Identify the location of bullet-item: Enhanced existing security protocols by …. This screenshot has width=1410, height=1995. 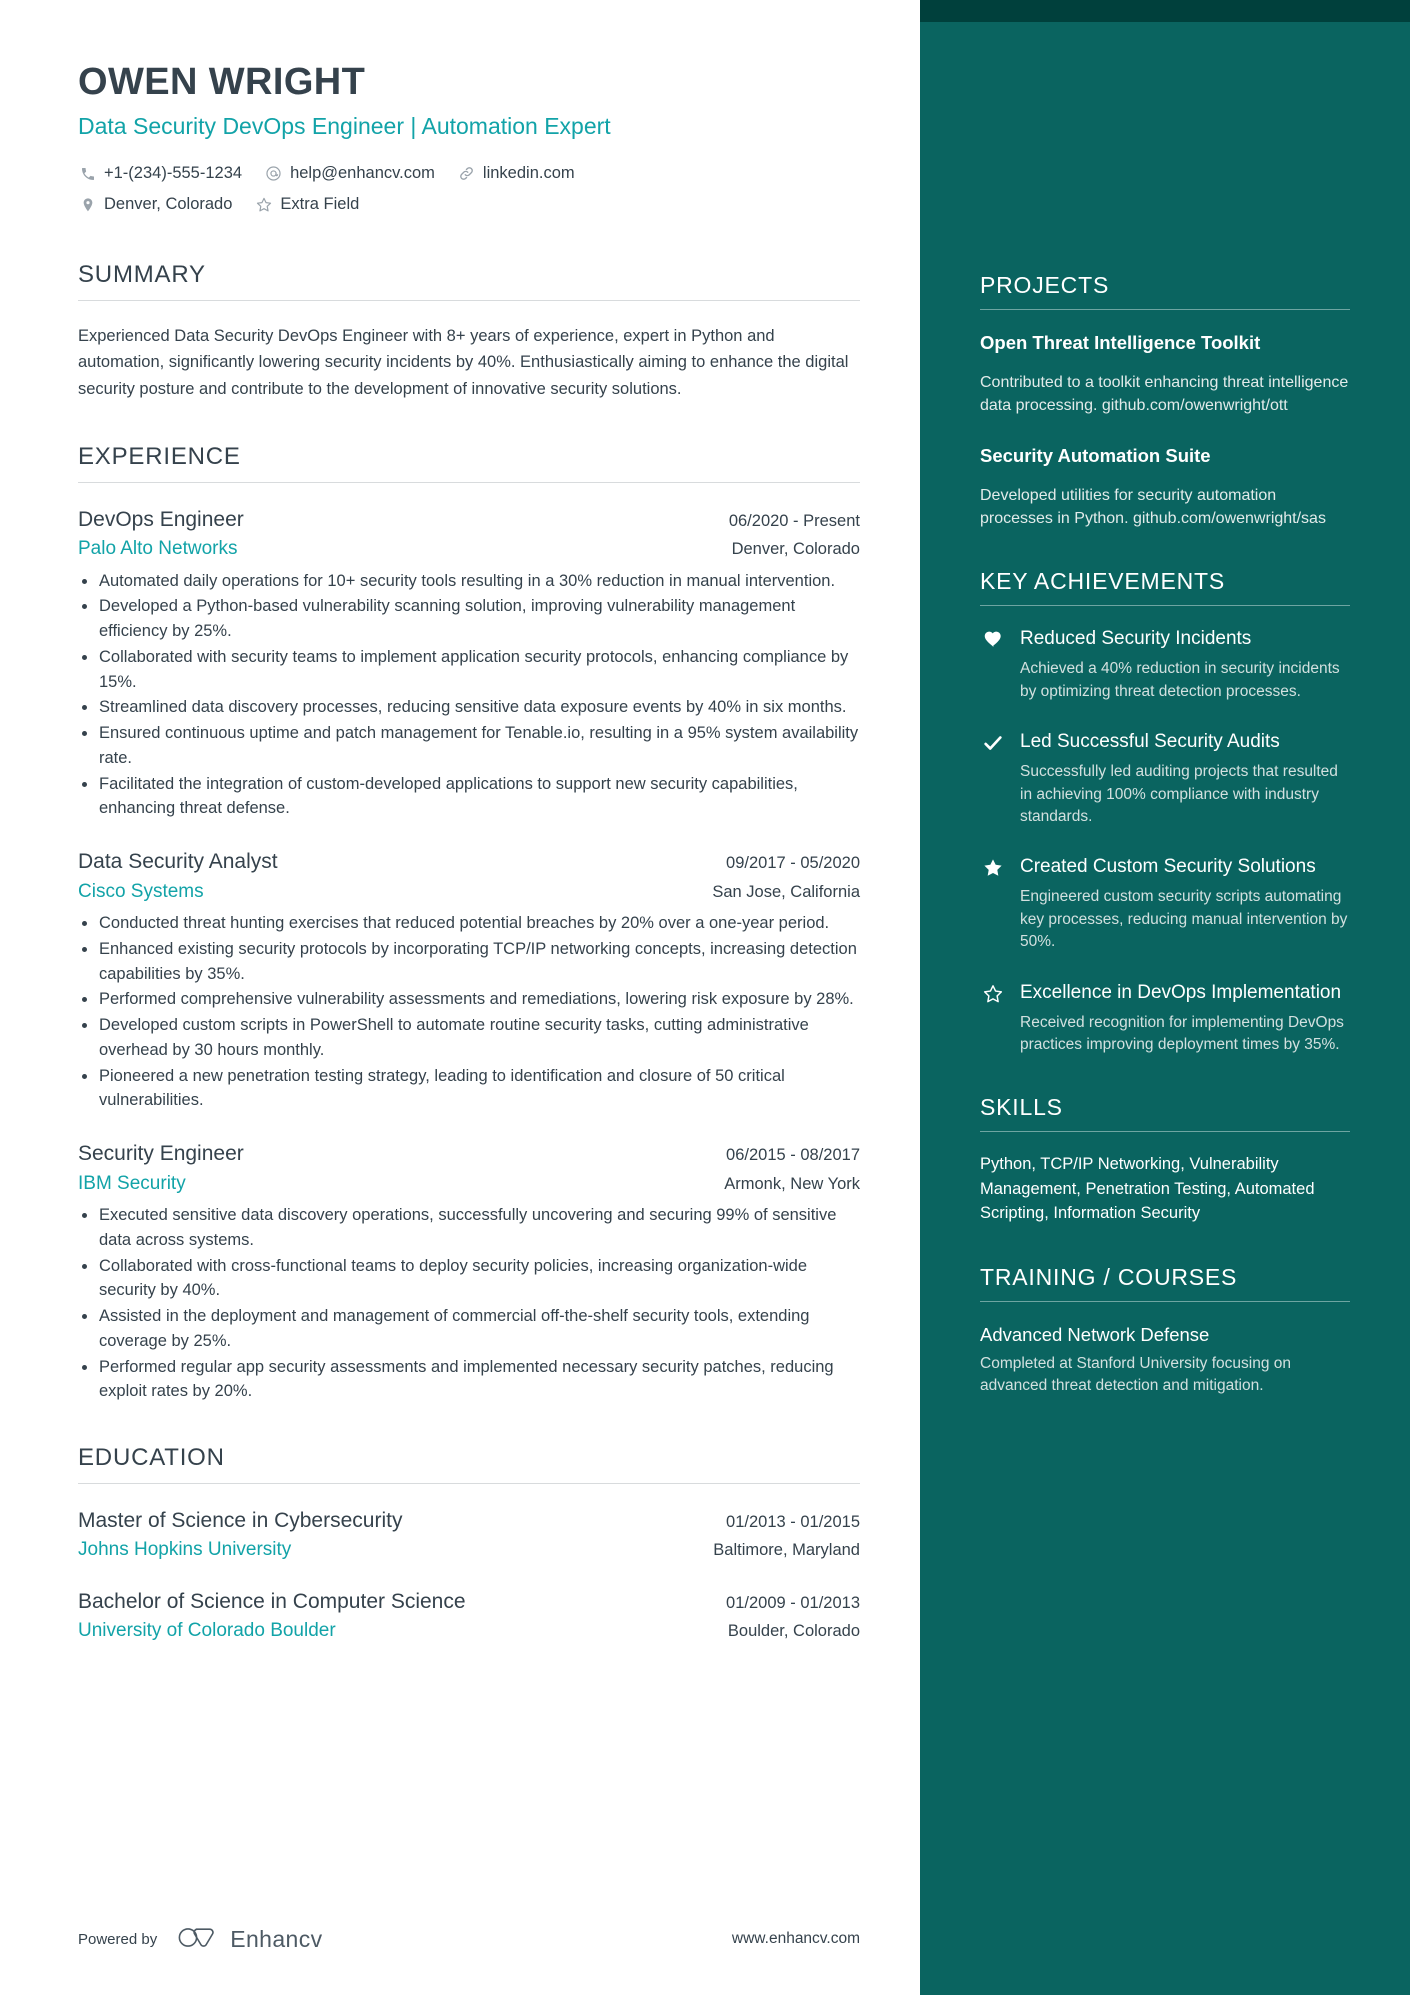
(469, 962).